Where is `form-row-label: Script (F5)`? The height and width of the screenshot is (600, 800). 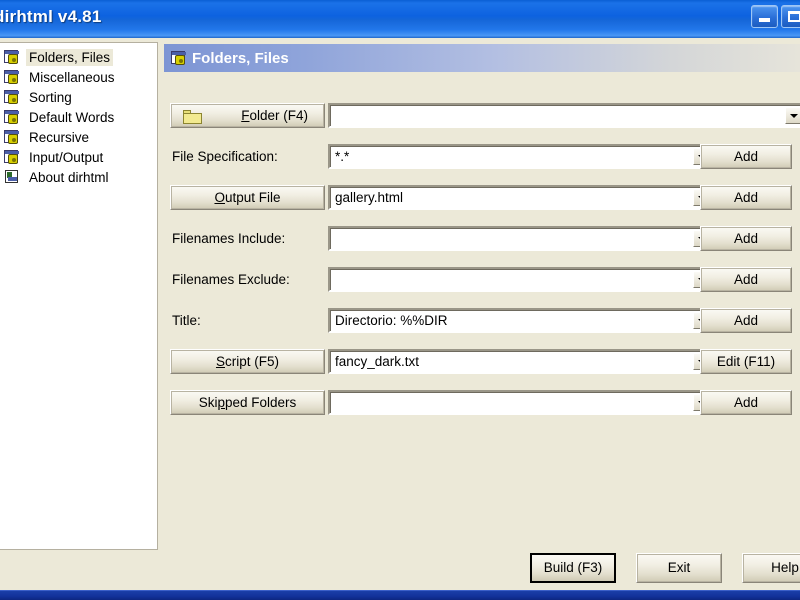 form-row-label: Script (F5) is located at coordinates (247, 361).